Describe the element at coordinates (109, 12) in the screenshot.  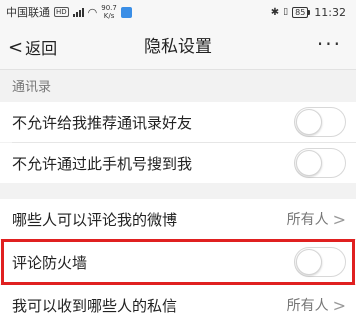
I see `net-speed: 90.7 K/s` at that location.